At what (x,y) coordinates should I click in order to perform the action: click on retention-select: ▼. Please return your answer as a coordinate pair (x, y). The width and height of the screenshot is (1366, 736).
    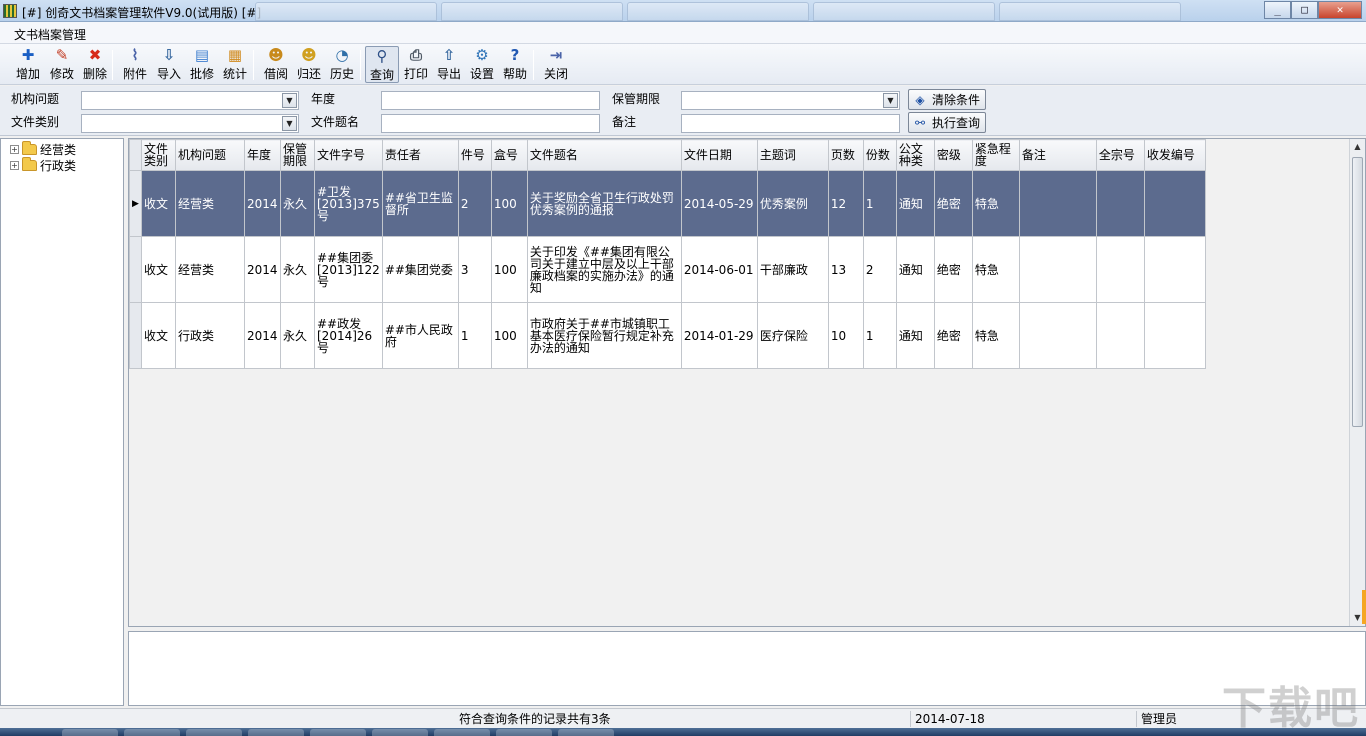
    Looking at the image, I should click on (790, 100).